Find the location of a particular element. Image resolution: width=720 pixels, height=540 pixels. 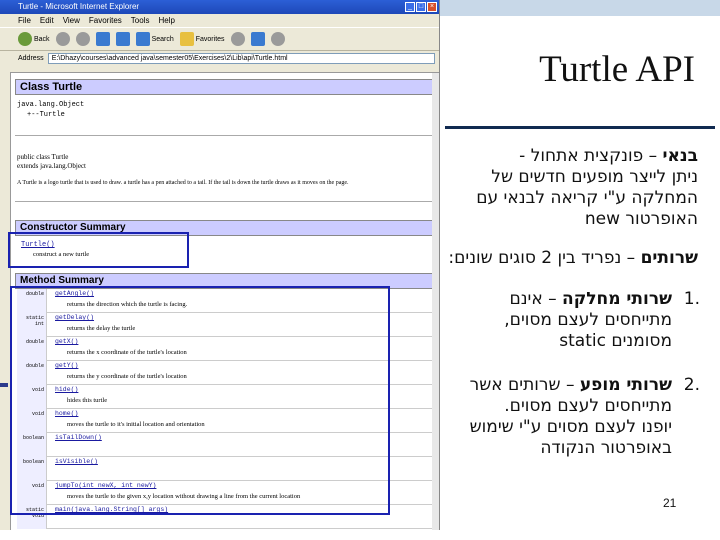

item-line-3: יופנו לעצם מסוים ע"י שימוש is located at coordinates (570, 427).